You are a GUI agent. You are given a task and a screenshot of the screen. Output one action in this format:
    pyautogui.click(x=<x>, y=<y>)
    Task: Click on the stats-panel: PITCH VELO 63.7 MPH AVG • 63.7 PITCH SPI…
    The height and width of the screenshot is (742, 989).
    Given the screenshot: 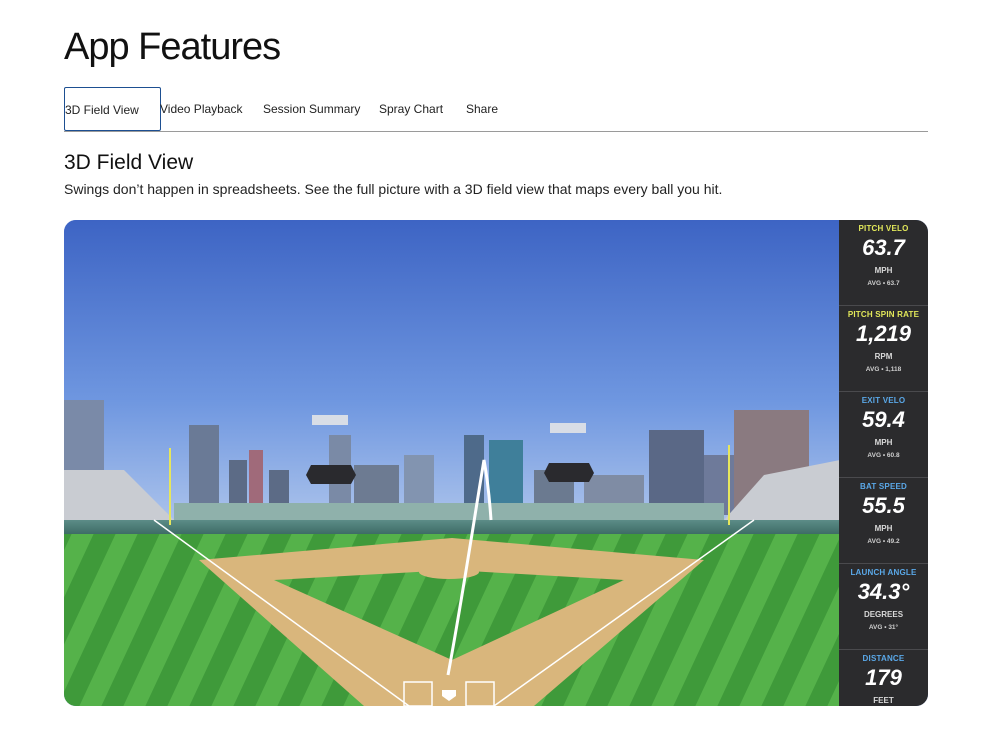 What is the action you would take?
    pyautogui.click(x=883, y=463)
    